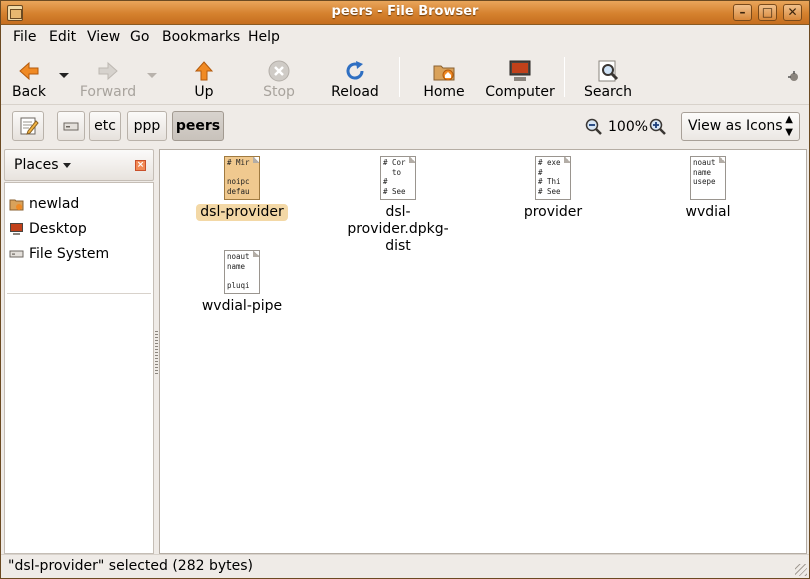  I want to click on file-item-wvdial-pipe: noaut name pluqi wvdial-pipe, so click(242, 282).